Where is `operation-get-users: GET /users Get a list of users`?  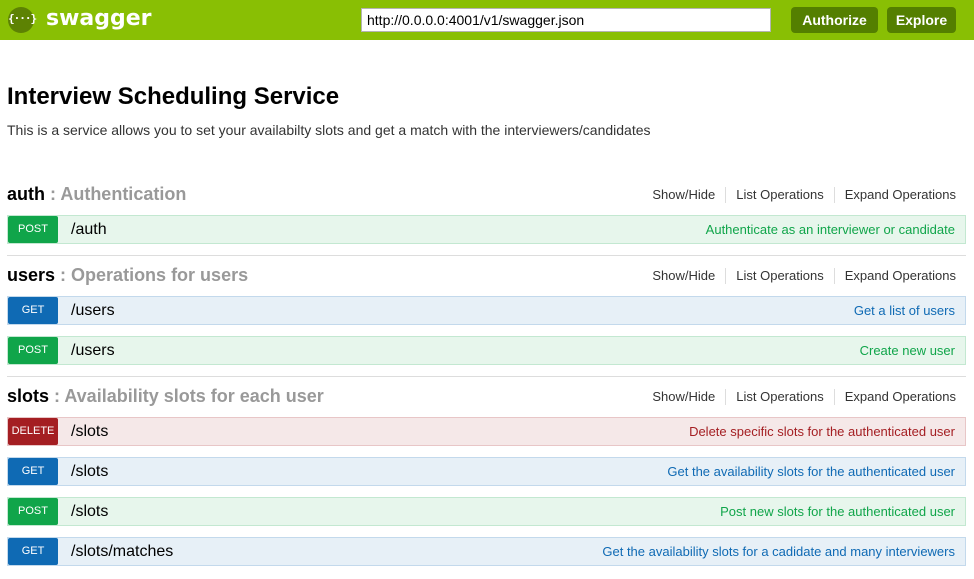
operation-get-users: GET /users Get a list of users is located at coordinates (486, 310).